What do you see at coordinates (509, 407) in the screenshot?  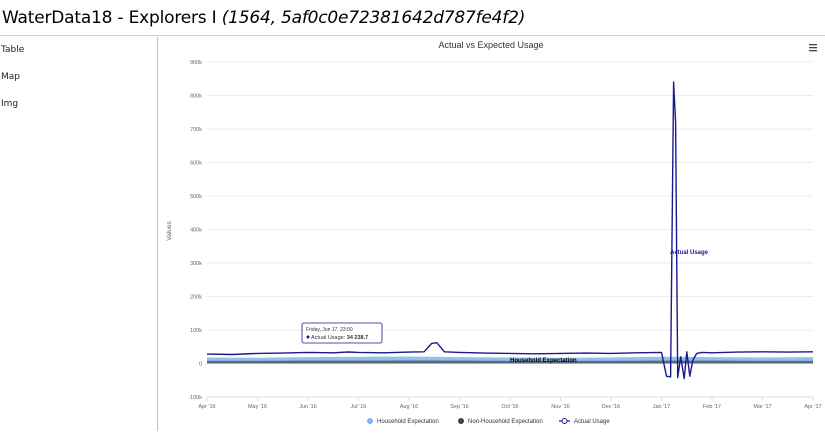 I see `x-tick-label: Oct '16` at bounding box center [509, 407].